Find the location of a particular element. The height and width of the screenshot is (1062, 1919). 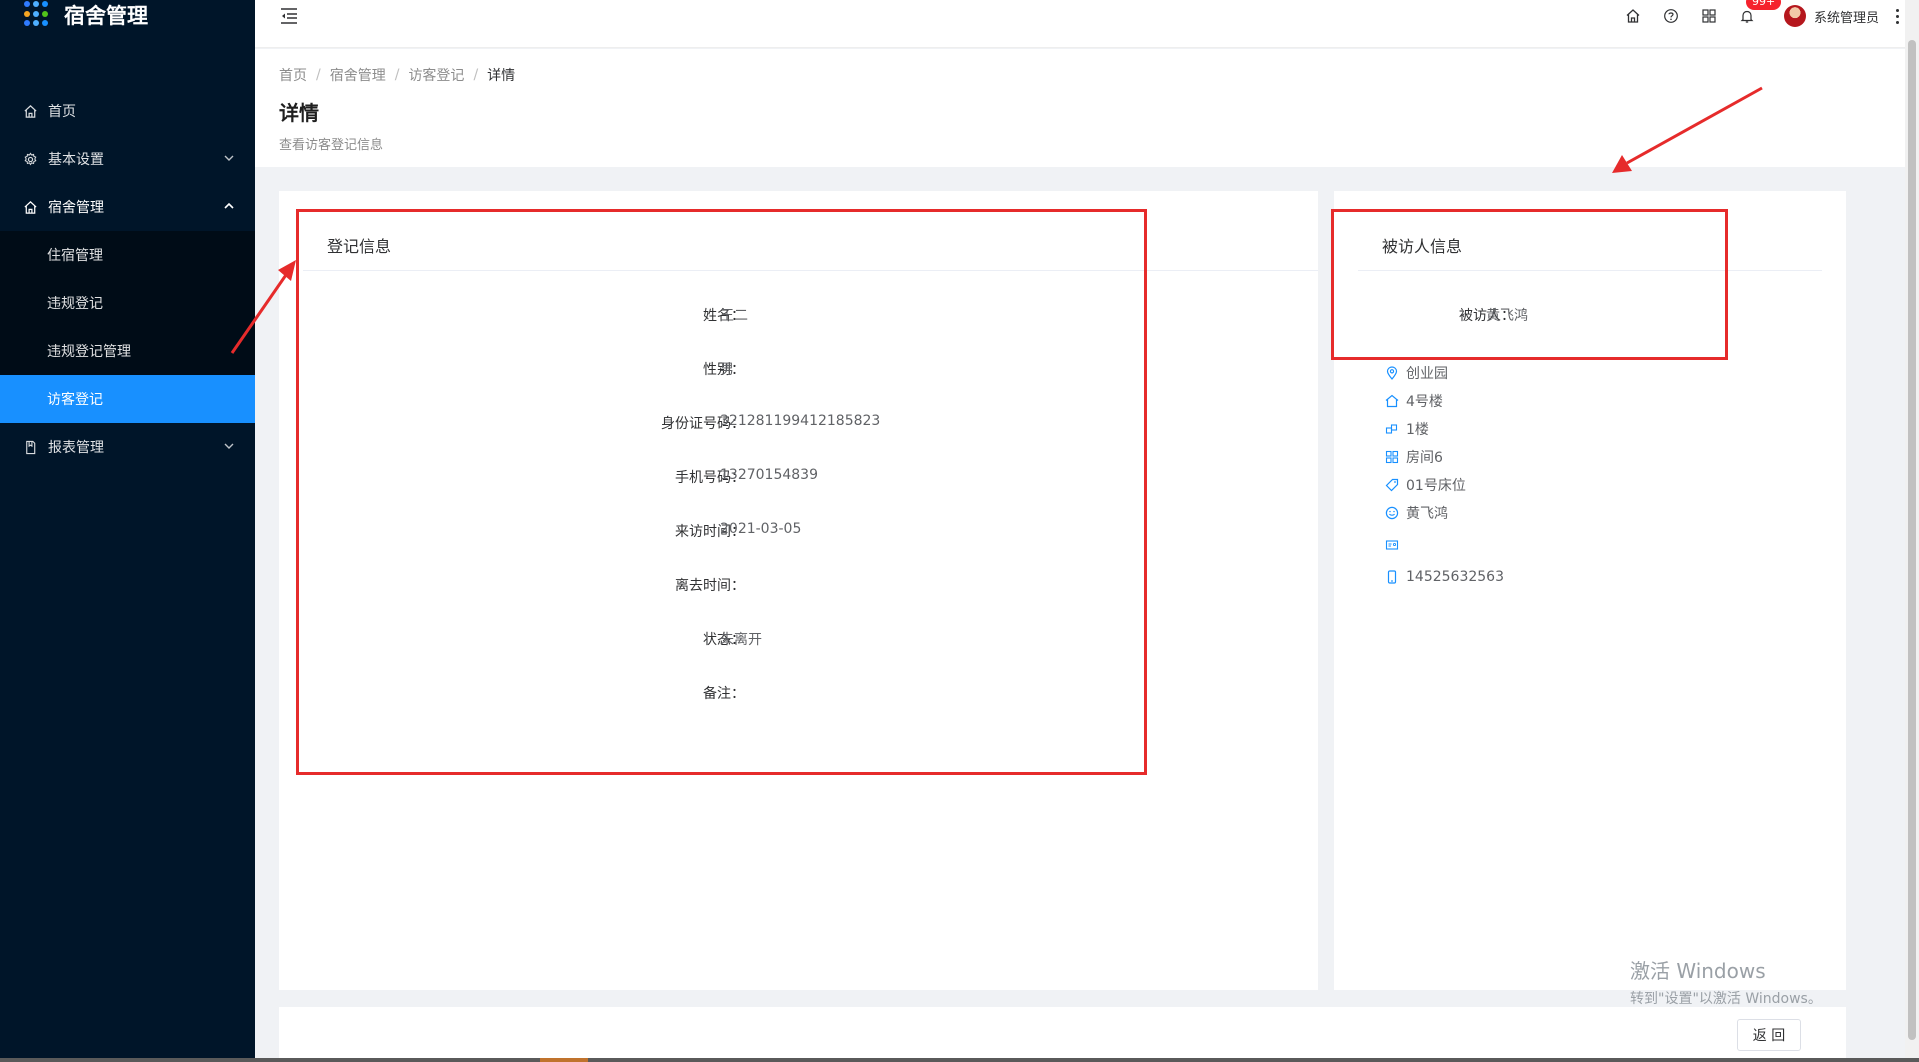

footer-toolbar: 返 回 is located at coordinates (1062, 1034).